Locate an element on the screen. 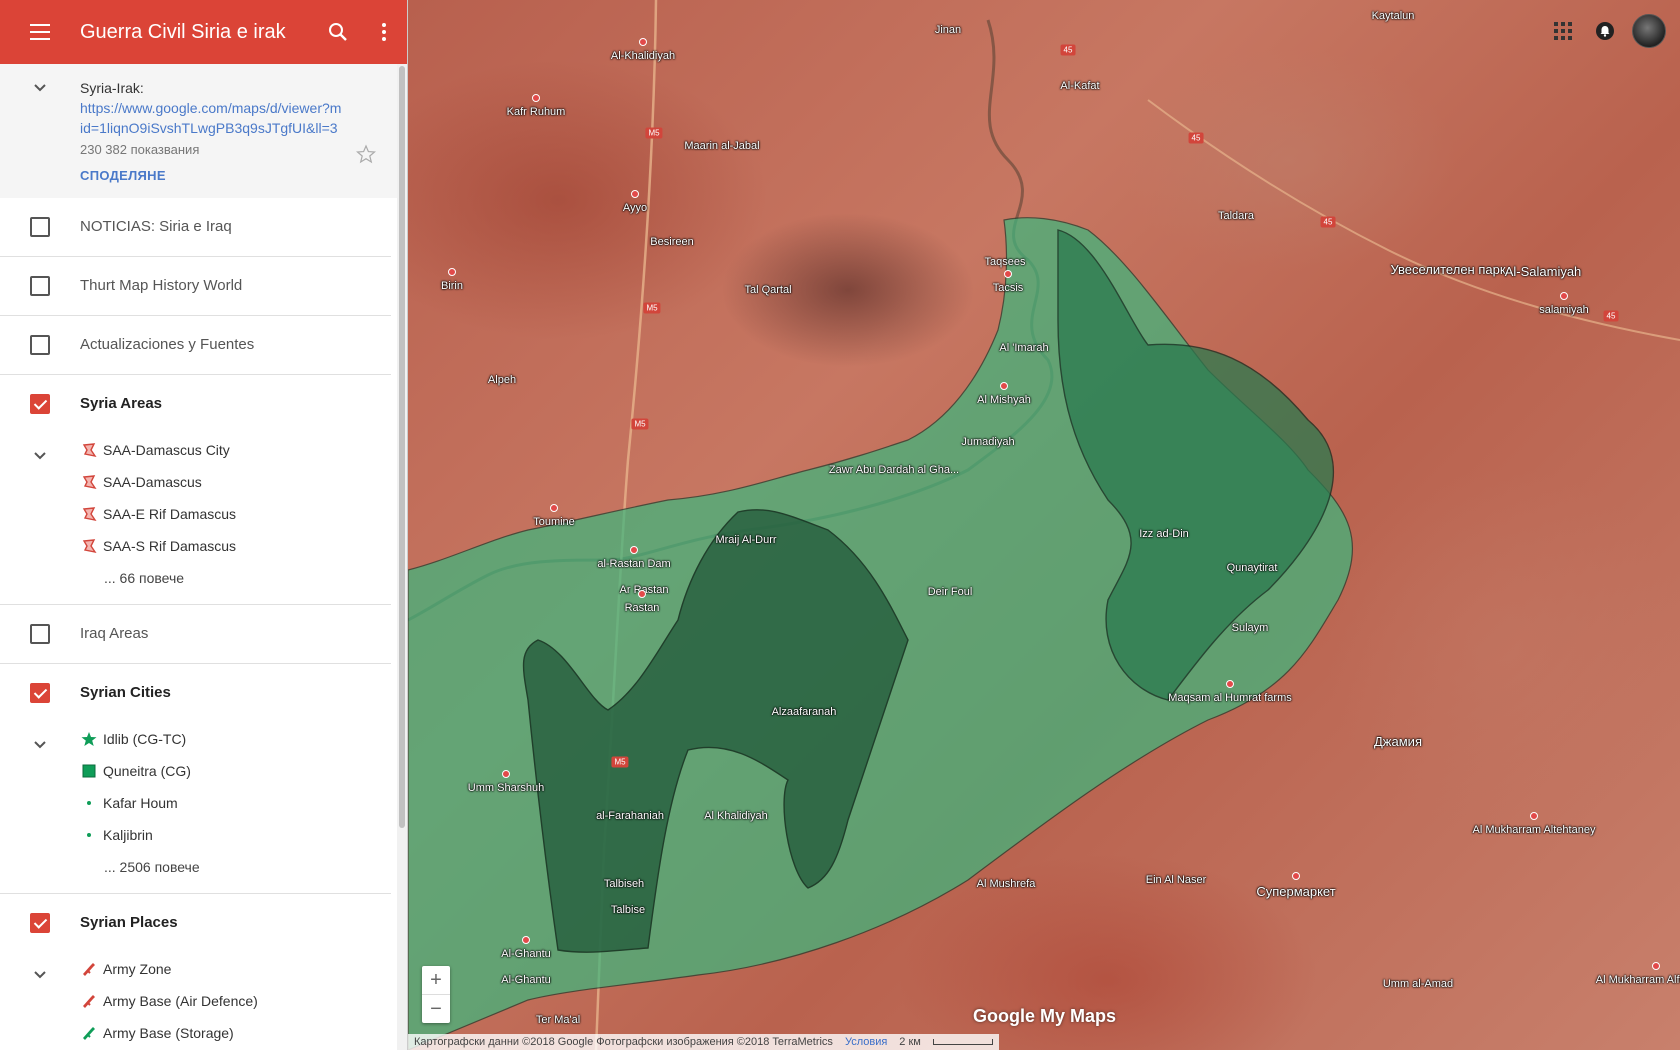 This screenshot has height=1050, width=1680. place-label: Al-Khalidiyah is located at coordinates (643, 56).